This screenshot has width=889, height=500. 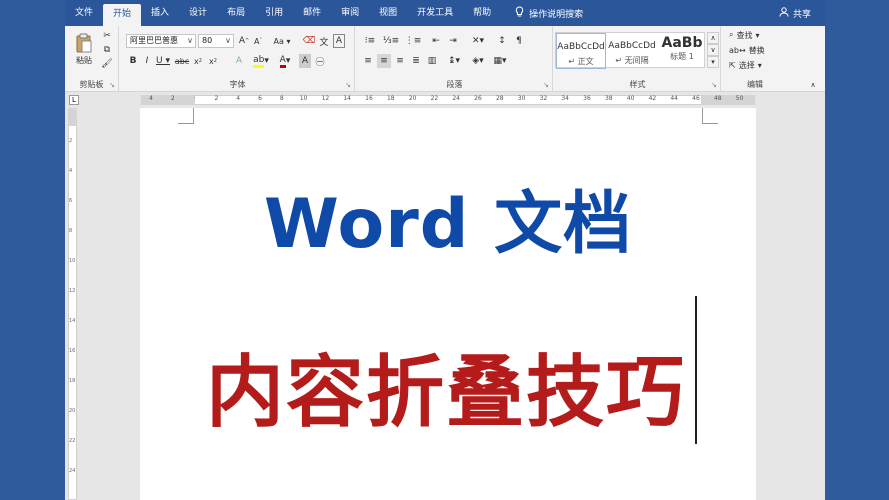 What do you see at coordinates (312, 13) in the screenshot?
I see `tab-mailings: 邮件` at bounding box center [312, 13].